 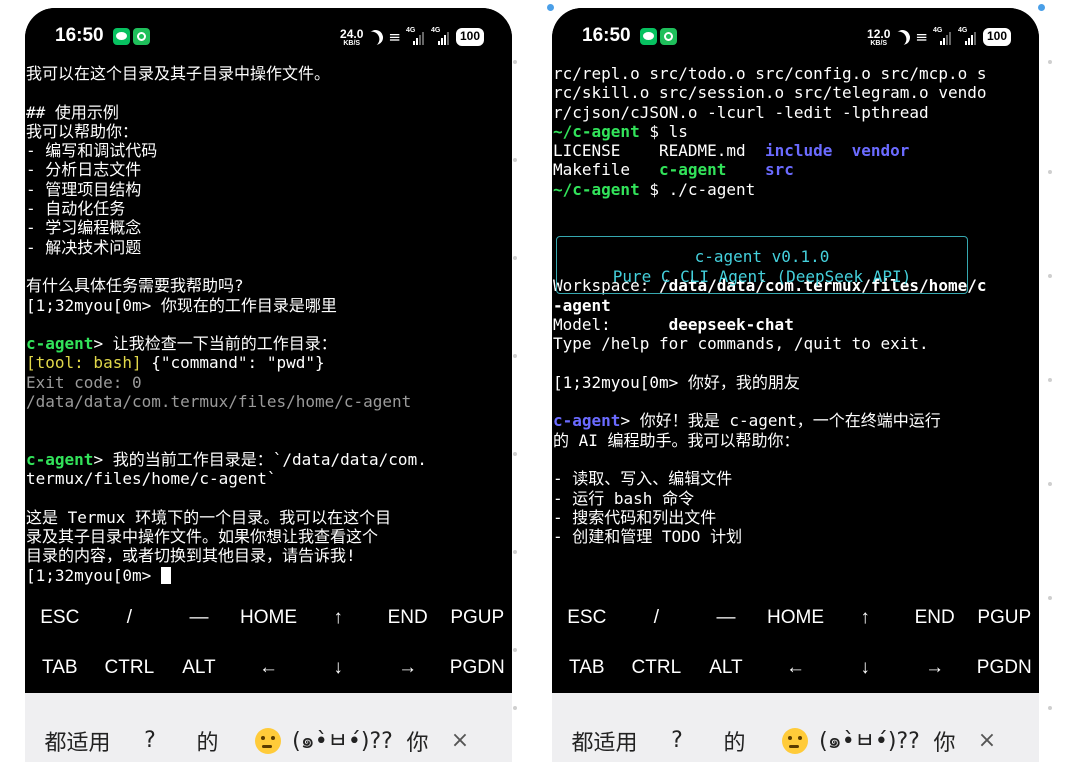 I want to click on ime-suggestion-bar: 都适用 ? 的 (๑•̀ㅂ•́)?? 你 ×, so click(x=795, y=727).